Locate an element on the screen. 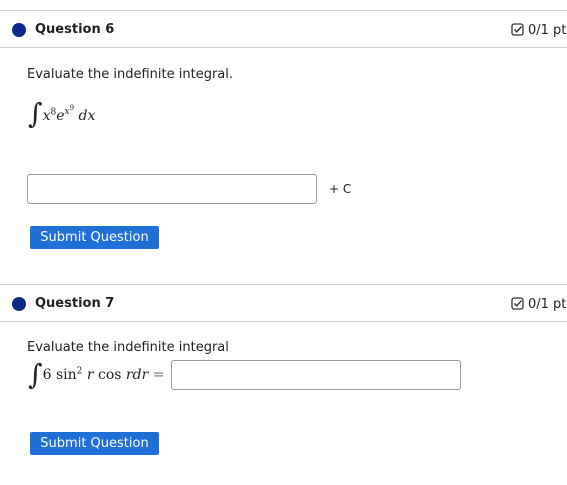  question-7-submit-button: Submit Question is located at coordinates (94, 443).